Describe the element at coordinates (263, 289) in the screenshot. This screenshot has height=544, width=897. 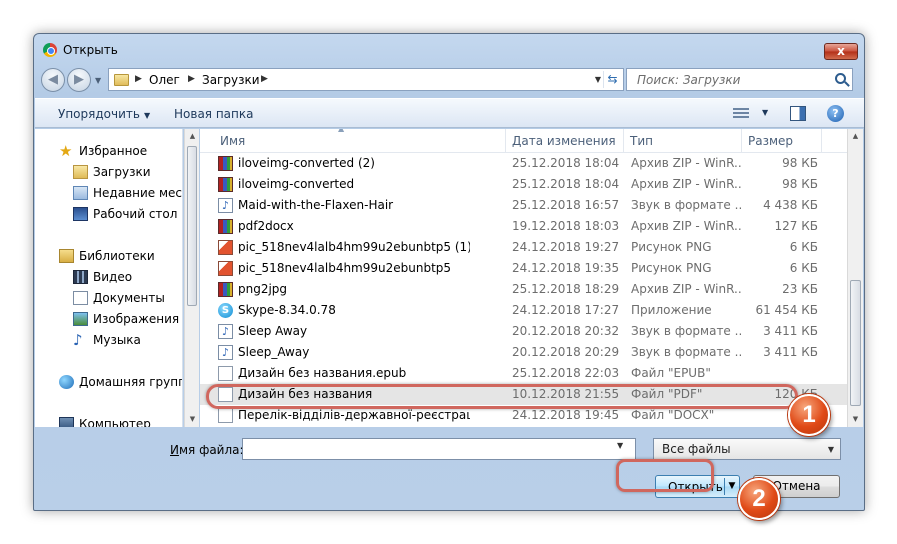
I see `file-name: png2jpg` at that location.